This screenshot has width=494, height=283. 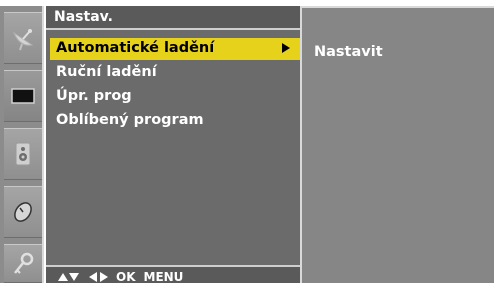 What do you see at coordinates (126, 276) in the screenshot?
I see `ok-hint: OK` at bounding box center [126, 276].